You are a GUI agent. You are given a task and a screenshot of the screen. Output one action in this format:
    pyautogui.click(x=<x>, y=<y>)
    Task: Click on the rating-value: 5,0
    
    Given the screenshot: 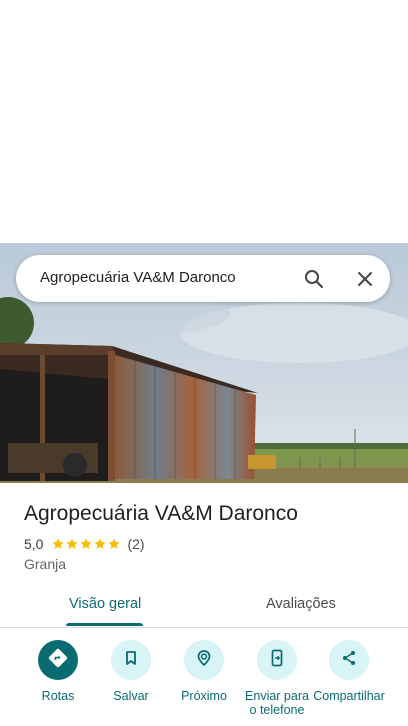 What is the action you would take?
    pyautogui.click(x=34, y=544)
    